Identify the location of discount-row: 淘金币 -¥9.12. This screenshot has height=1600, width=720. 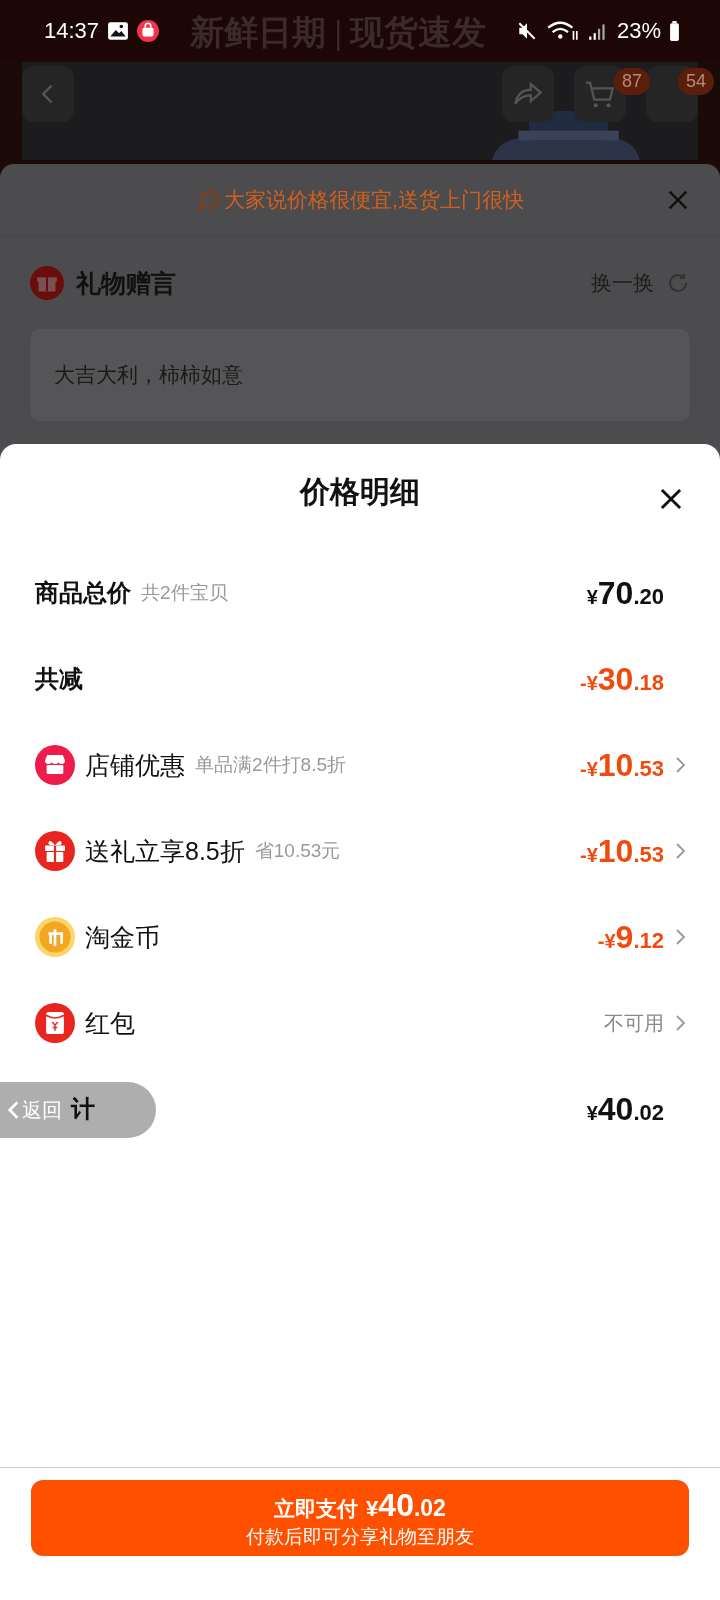
(360, 937).